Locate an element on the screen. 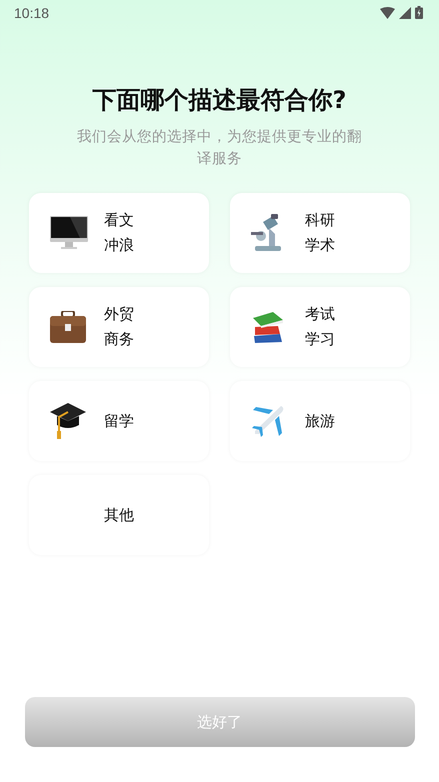 The image size is (439, 782). option-card: 其他 is located at coordinates (119, 515).